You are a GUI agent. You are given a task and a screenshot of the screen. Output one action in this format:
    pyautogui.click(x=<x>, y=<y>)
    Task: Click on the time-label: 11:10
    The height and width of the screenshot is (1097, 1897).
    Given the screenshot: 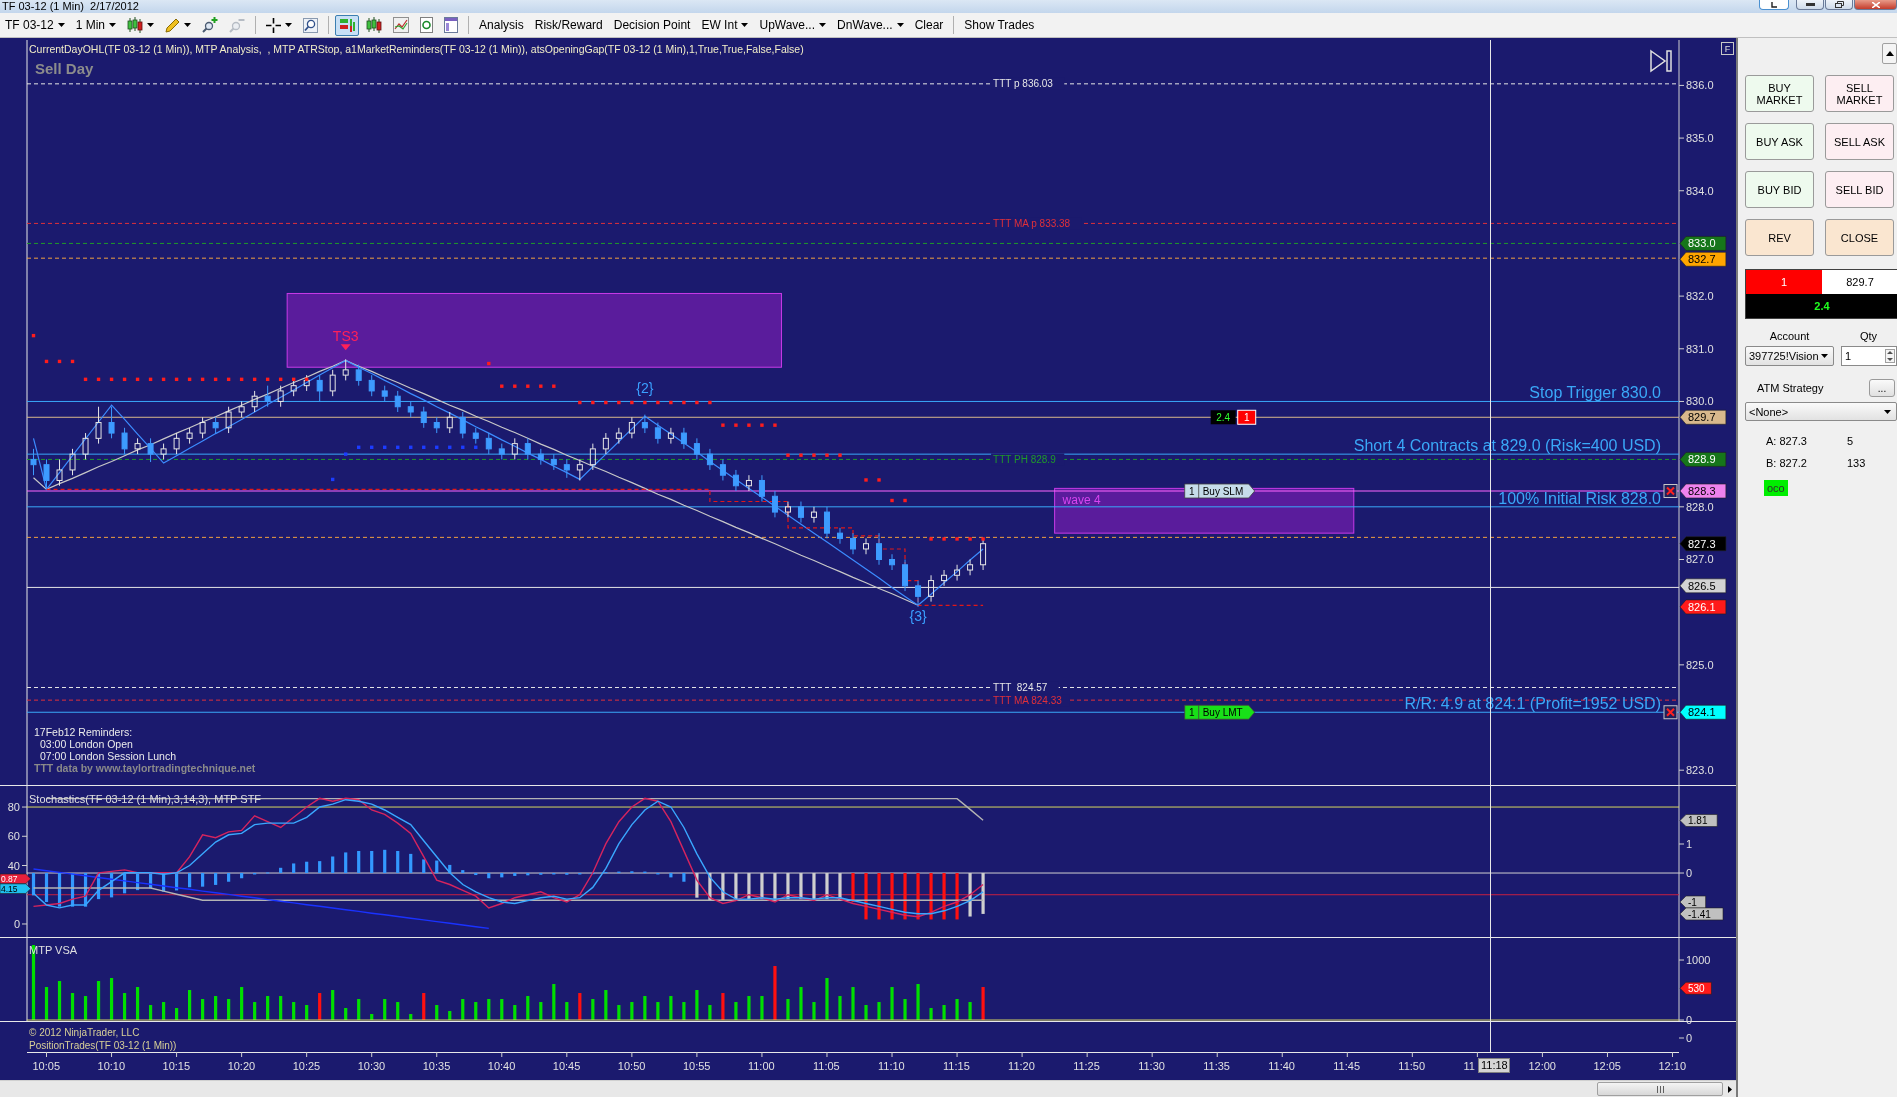 What is the action you would take?
    pyautogui.click(x=891, y=1066)
    